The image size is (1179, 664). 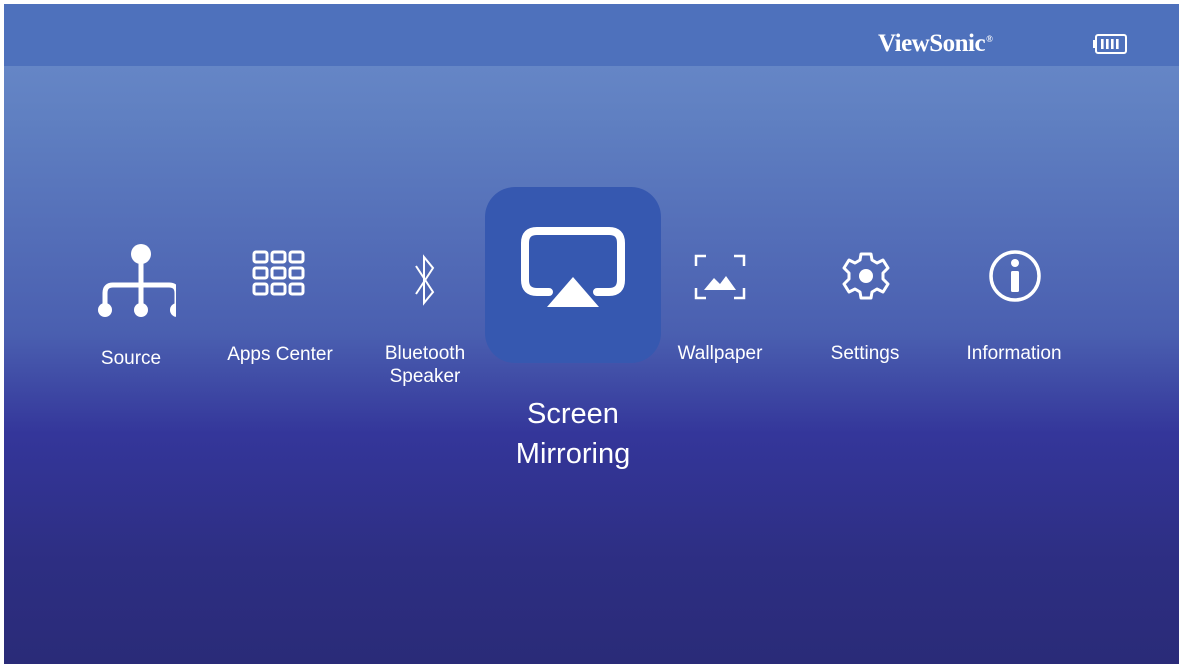 I want to click on battery-full-icon, so click(x=1110, y=44).